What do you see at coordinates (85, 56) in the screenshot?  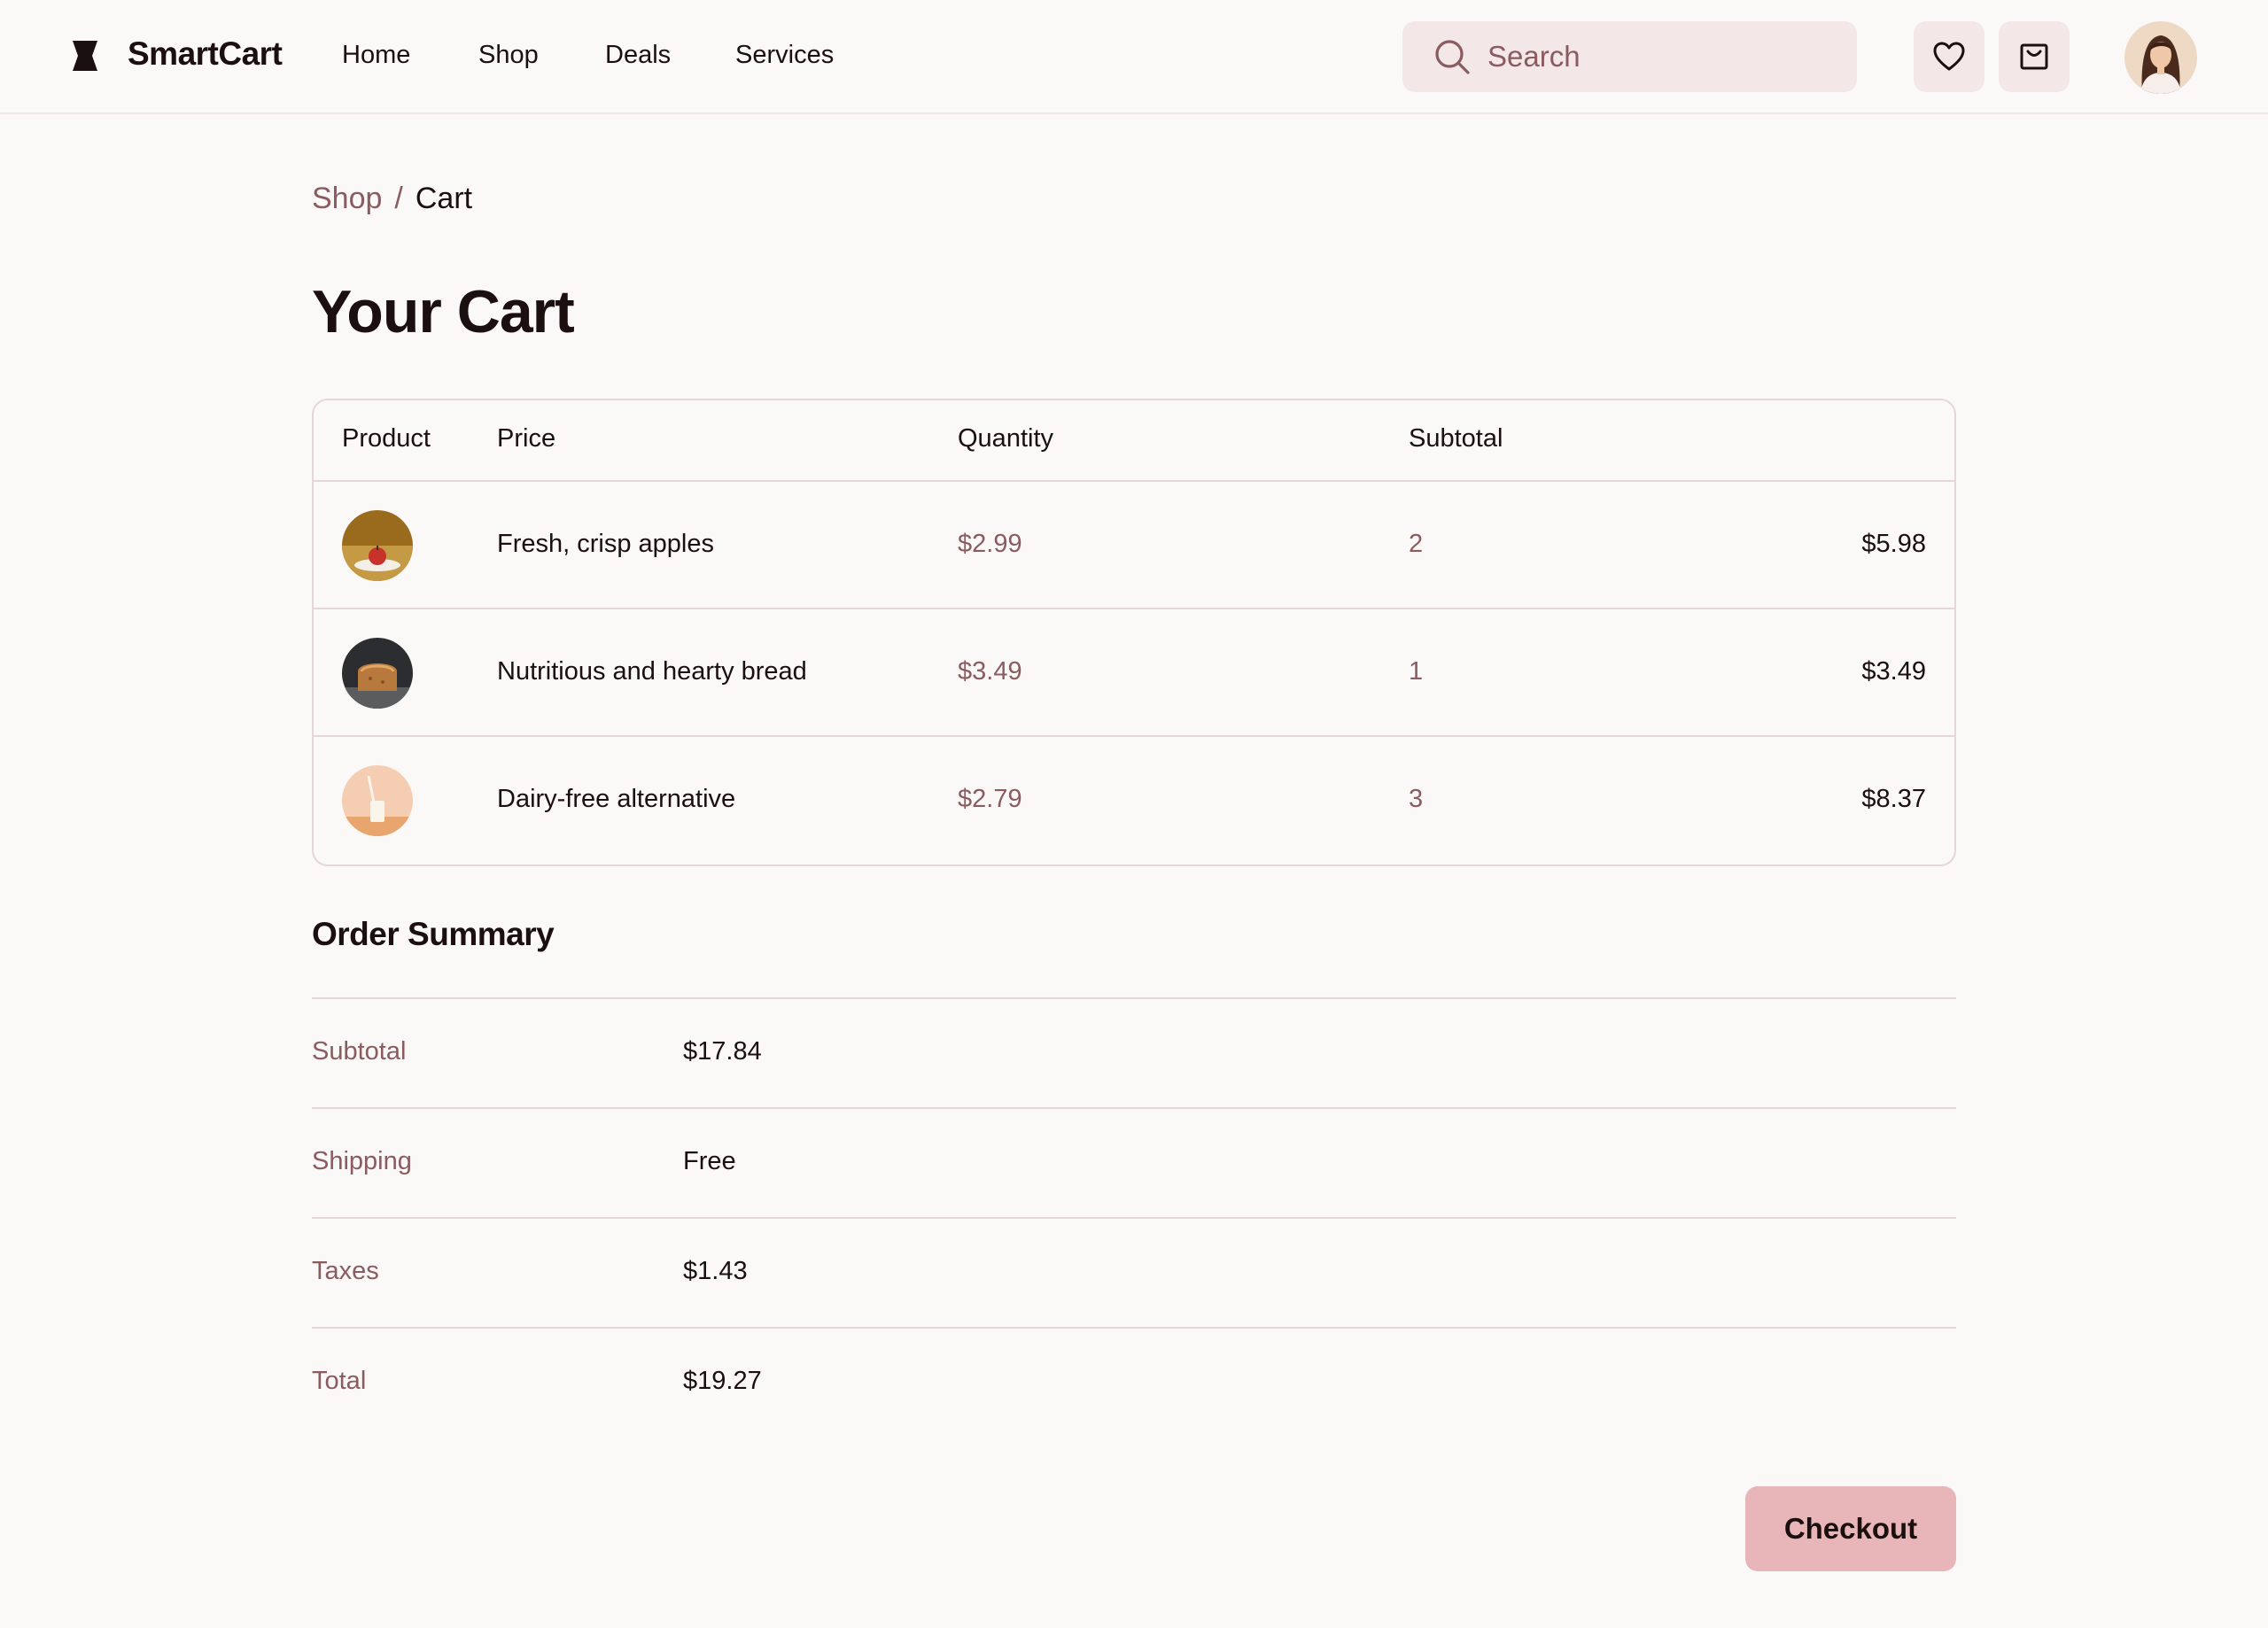 I see `logo-icon` at bounding box center [85, 56].